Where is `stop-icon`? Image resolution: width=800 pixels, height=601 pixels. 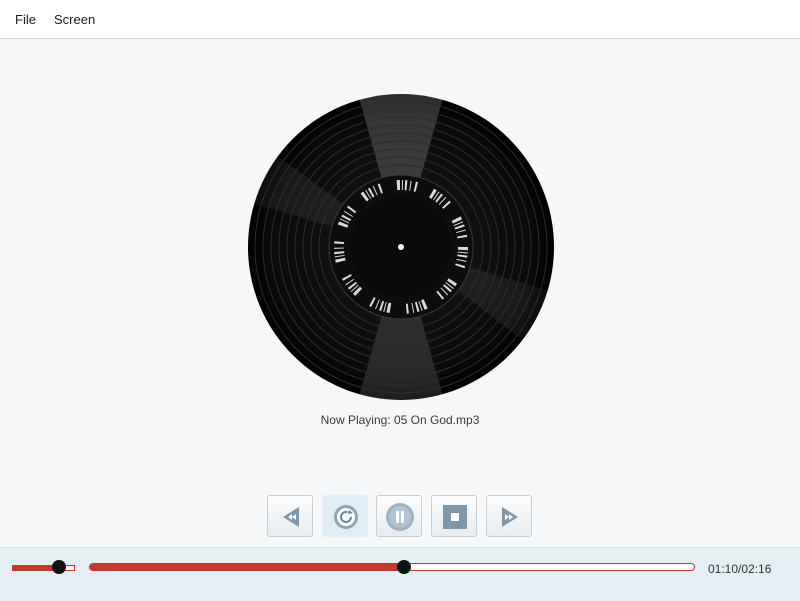 stop-icon is located at coordinates (455, 517).